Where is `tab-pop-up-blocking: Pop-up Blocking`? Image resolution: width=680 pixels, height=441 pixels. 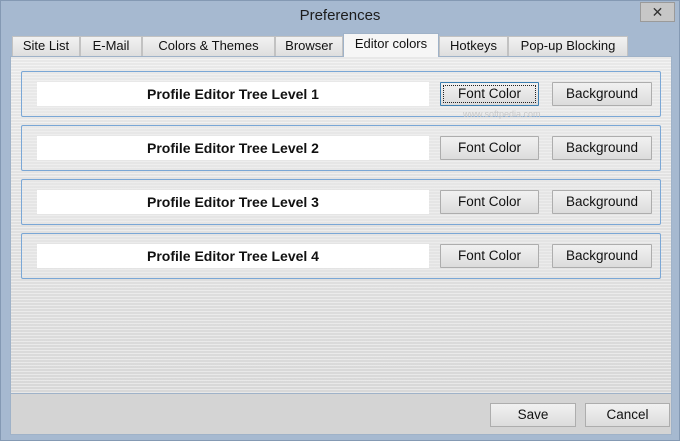
tab-pop-up-blocking: Pop-up Blocking is located at coordinates (568, 46).